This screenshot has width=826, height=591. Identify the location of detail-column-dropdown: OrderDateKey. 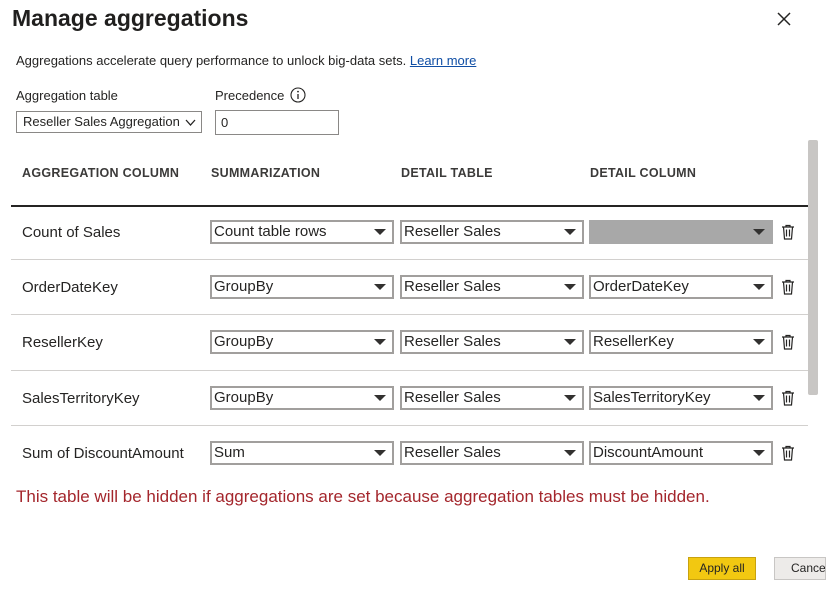
(681, 287).